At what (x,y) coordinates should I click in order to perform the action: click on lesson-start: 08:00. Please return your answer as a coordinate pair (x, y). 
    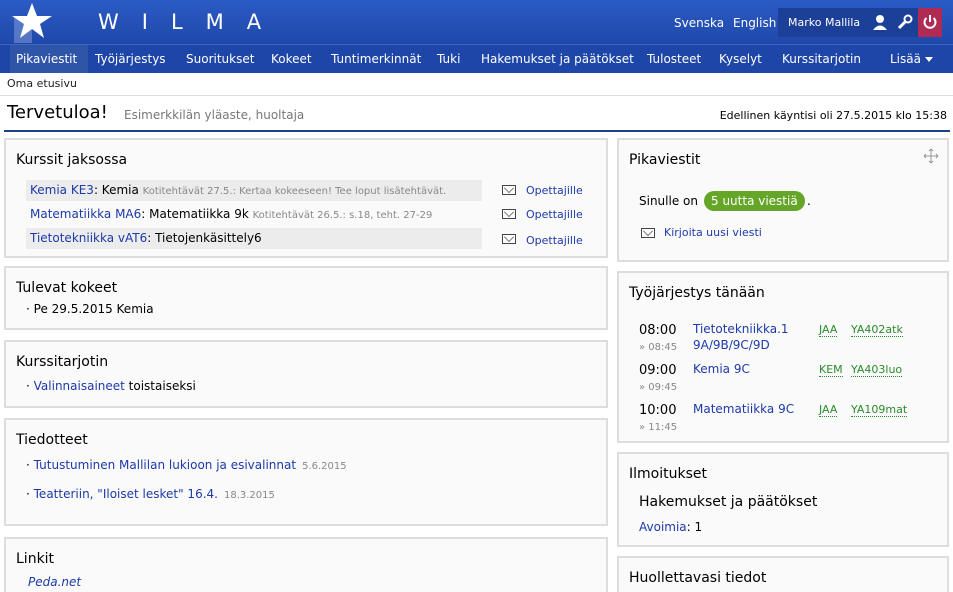
    Looking at the image, I should click on (658, 330).